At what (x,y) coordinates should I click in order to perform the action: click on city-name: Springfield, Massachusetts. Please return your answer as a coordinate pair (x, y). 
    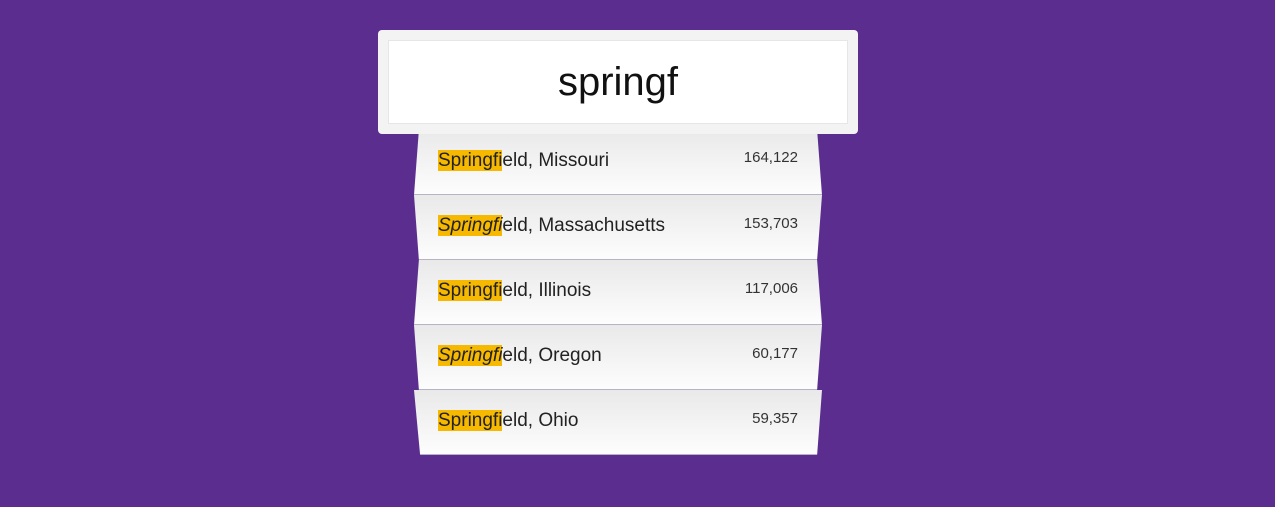
    Looking at the image, I should click on (551, 226).